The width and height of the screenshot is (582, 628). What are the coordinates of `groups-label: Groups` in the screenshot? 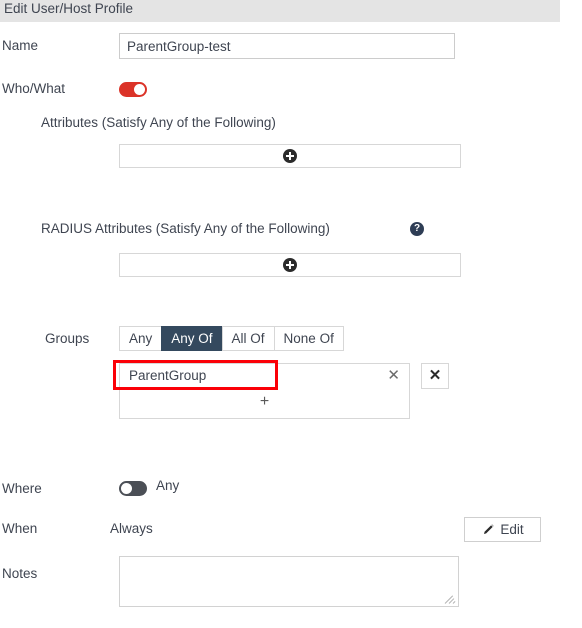 It's located at (67, 338).